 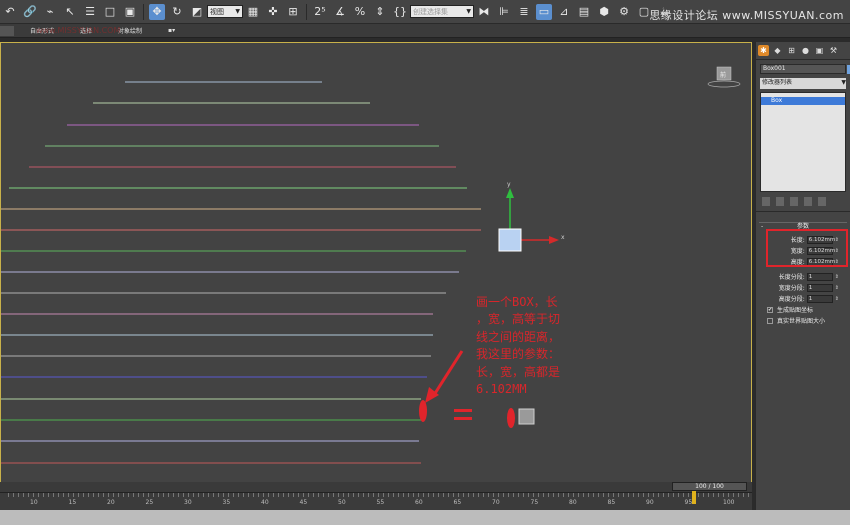 What do you see at coordinates (400, 12) in the screenshot?
I see `edit-named-sel-icon: {}` at bounding box center [400, 12].